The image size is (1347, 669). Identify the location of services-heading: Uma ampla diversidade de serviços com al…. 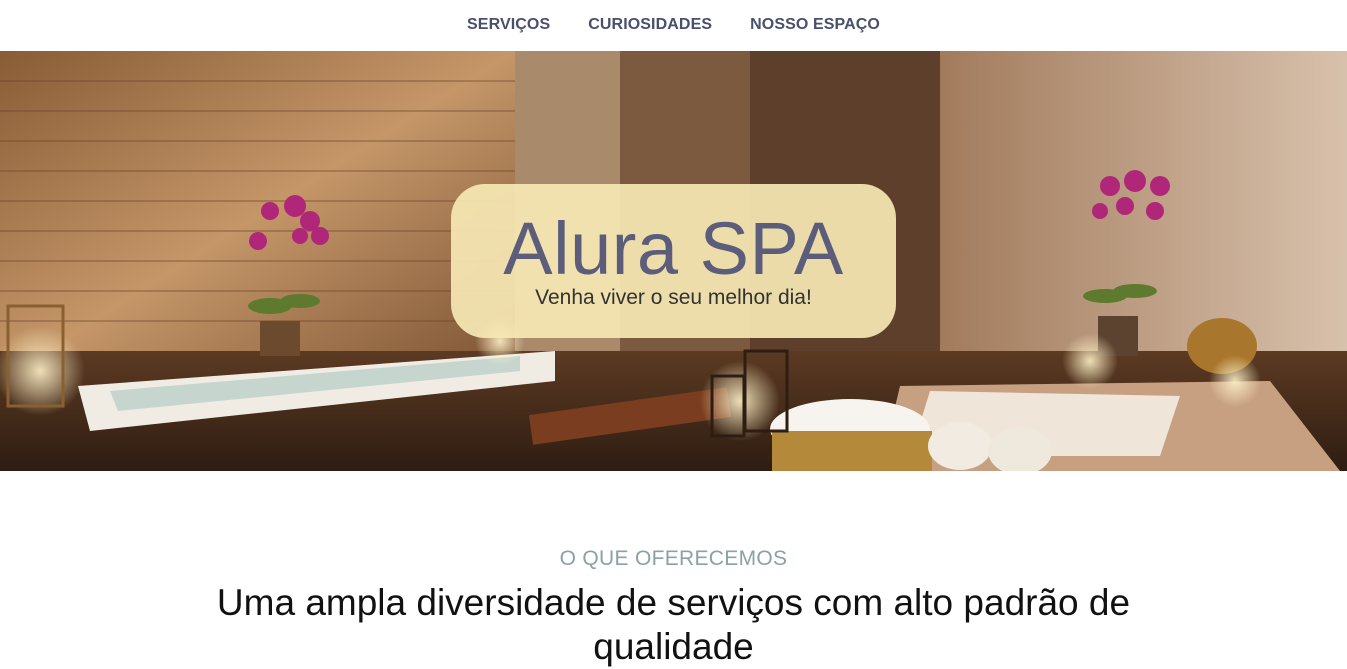
(673, 624).